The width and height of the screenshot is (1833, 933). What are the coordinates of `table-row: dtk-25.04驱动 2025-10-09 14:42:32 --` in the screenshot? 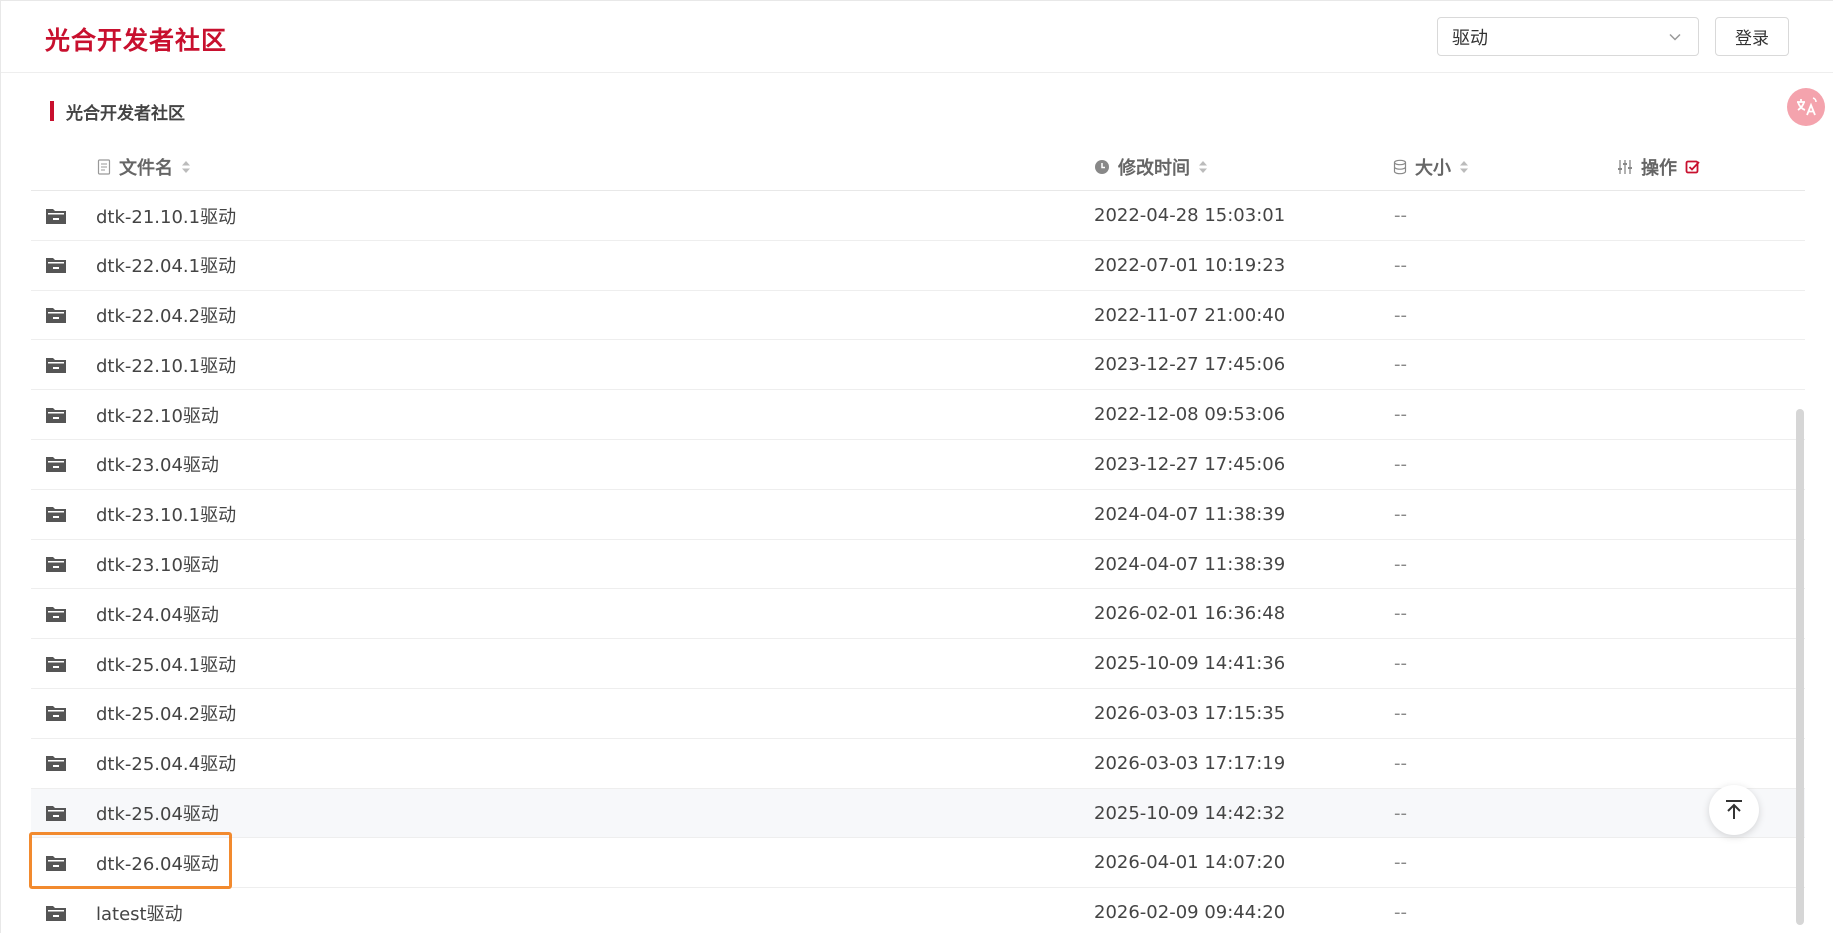 It's located at (918, 813).